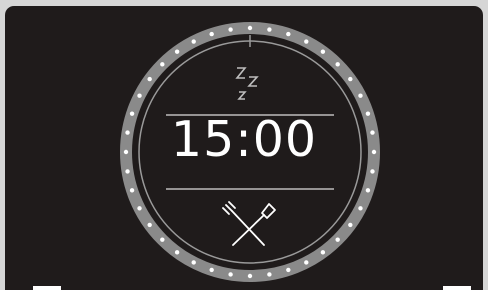 Image resolution: width=488 pixels, height=290 pixels. Describe the element at coordinates (247, 83) in the screenshot. I see `sleep-zzz-icon` at that location.